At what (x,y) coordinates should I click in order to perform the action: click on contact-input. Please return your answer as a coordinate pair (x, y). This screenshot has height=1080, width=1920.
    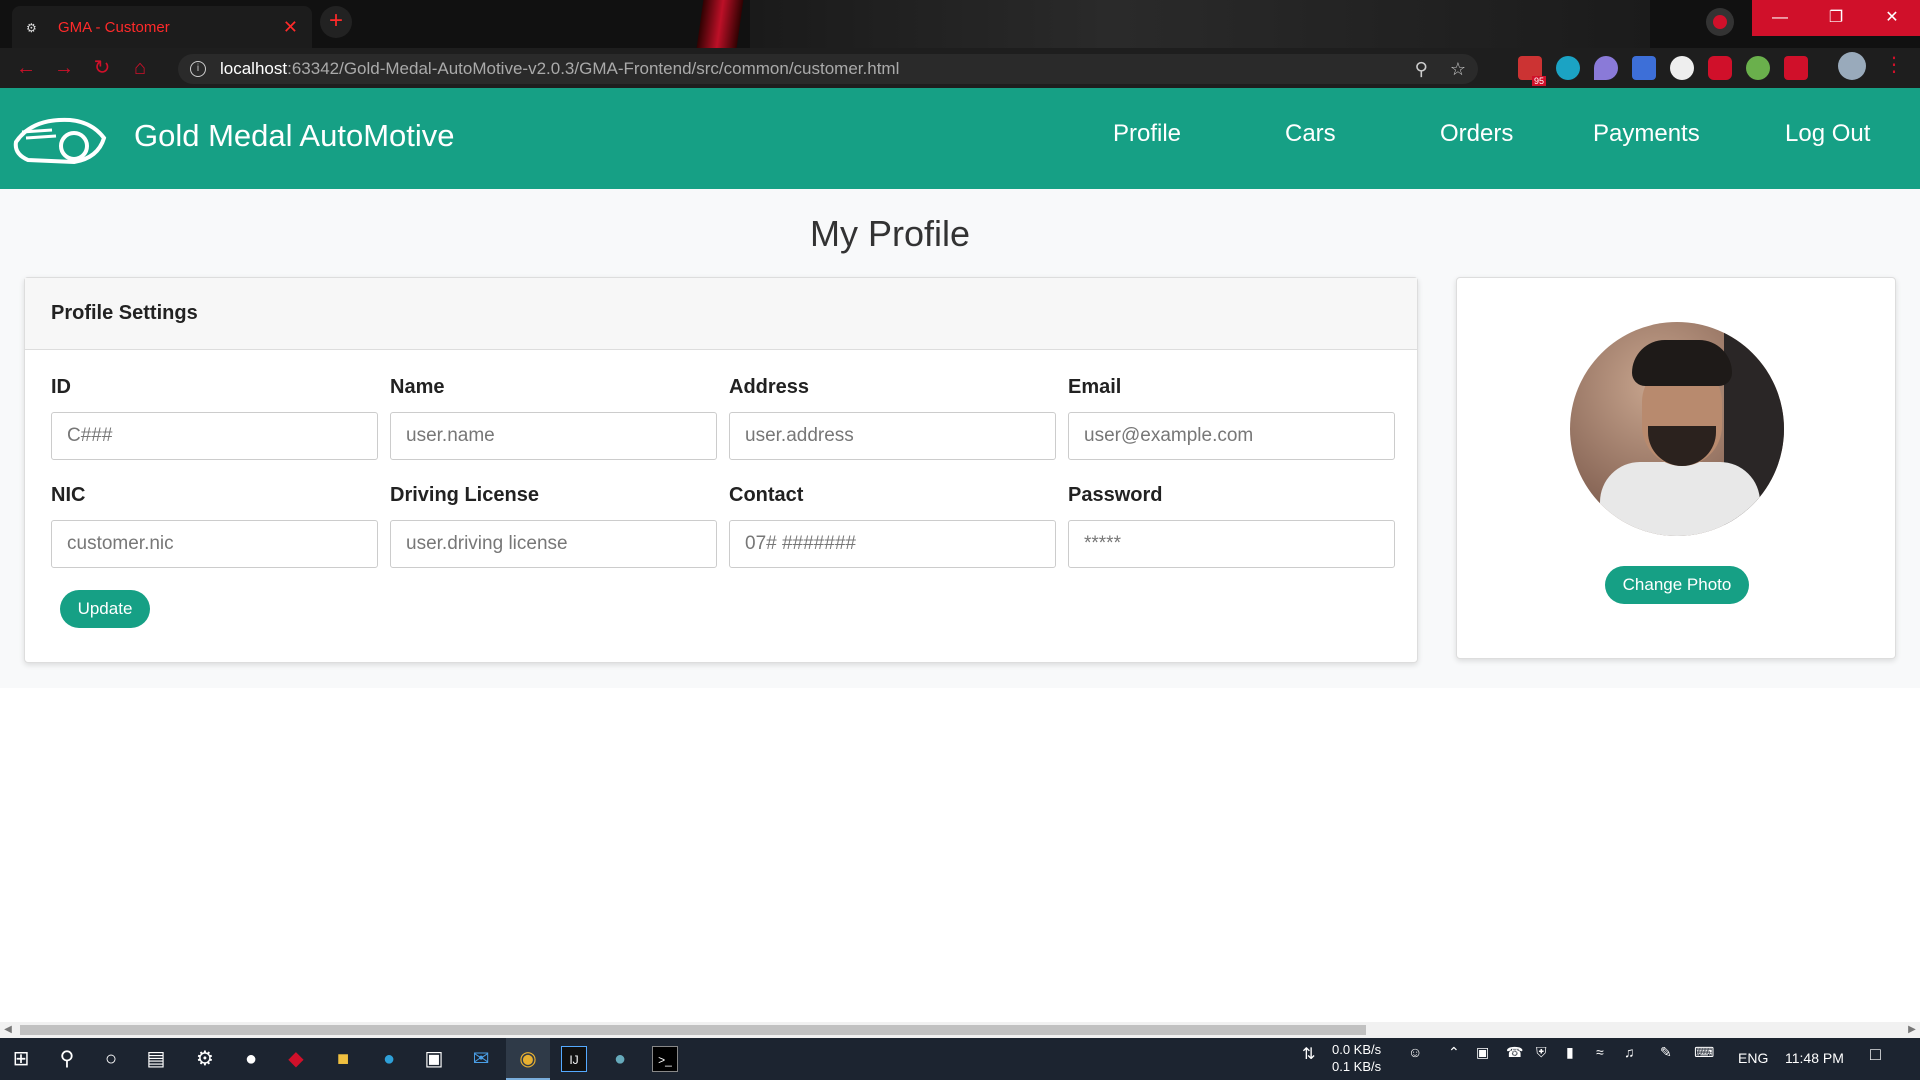
    Looking at the image, I should click on (892, 544).